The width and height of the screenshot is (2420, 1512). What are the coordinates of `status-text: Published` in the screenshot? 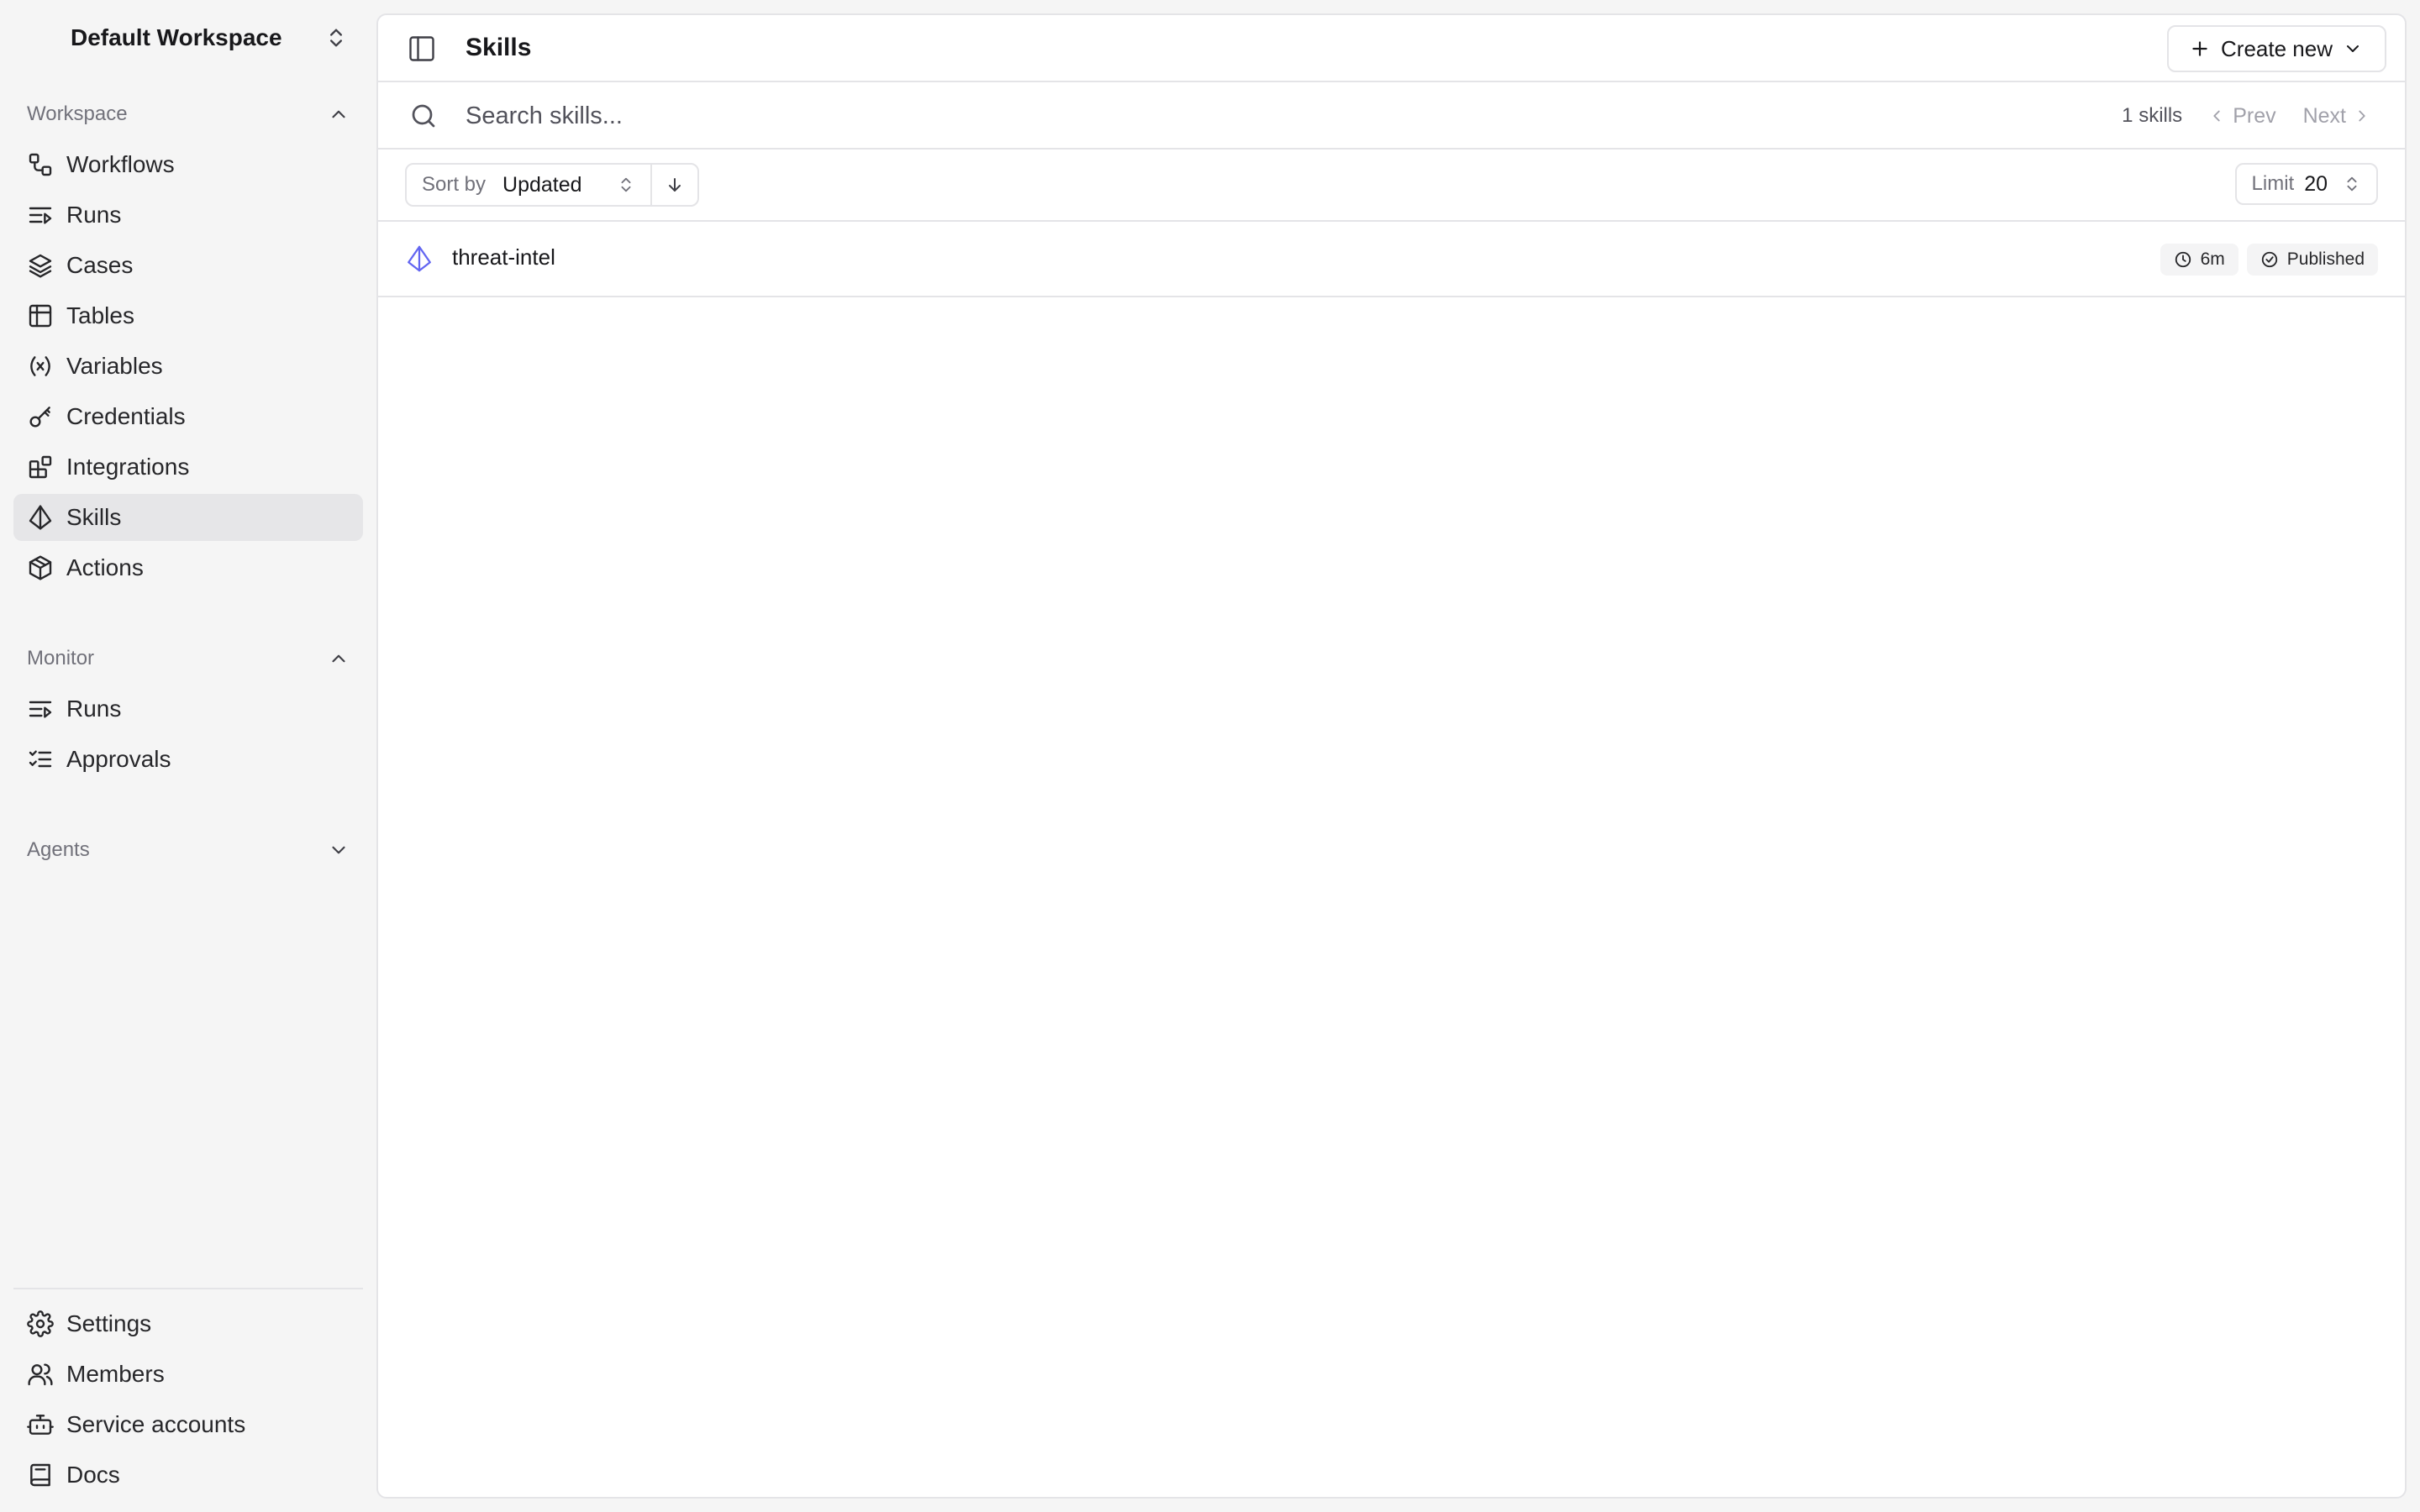 It's located at (2326, 259).